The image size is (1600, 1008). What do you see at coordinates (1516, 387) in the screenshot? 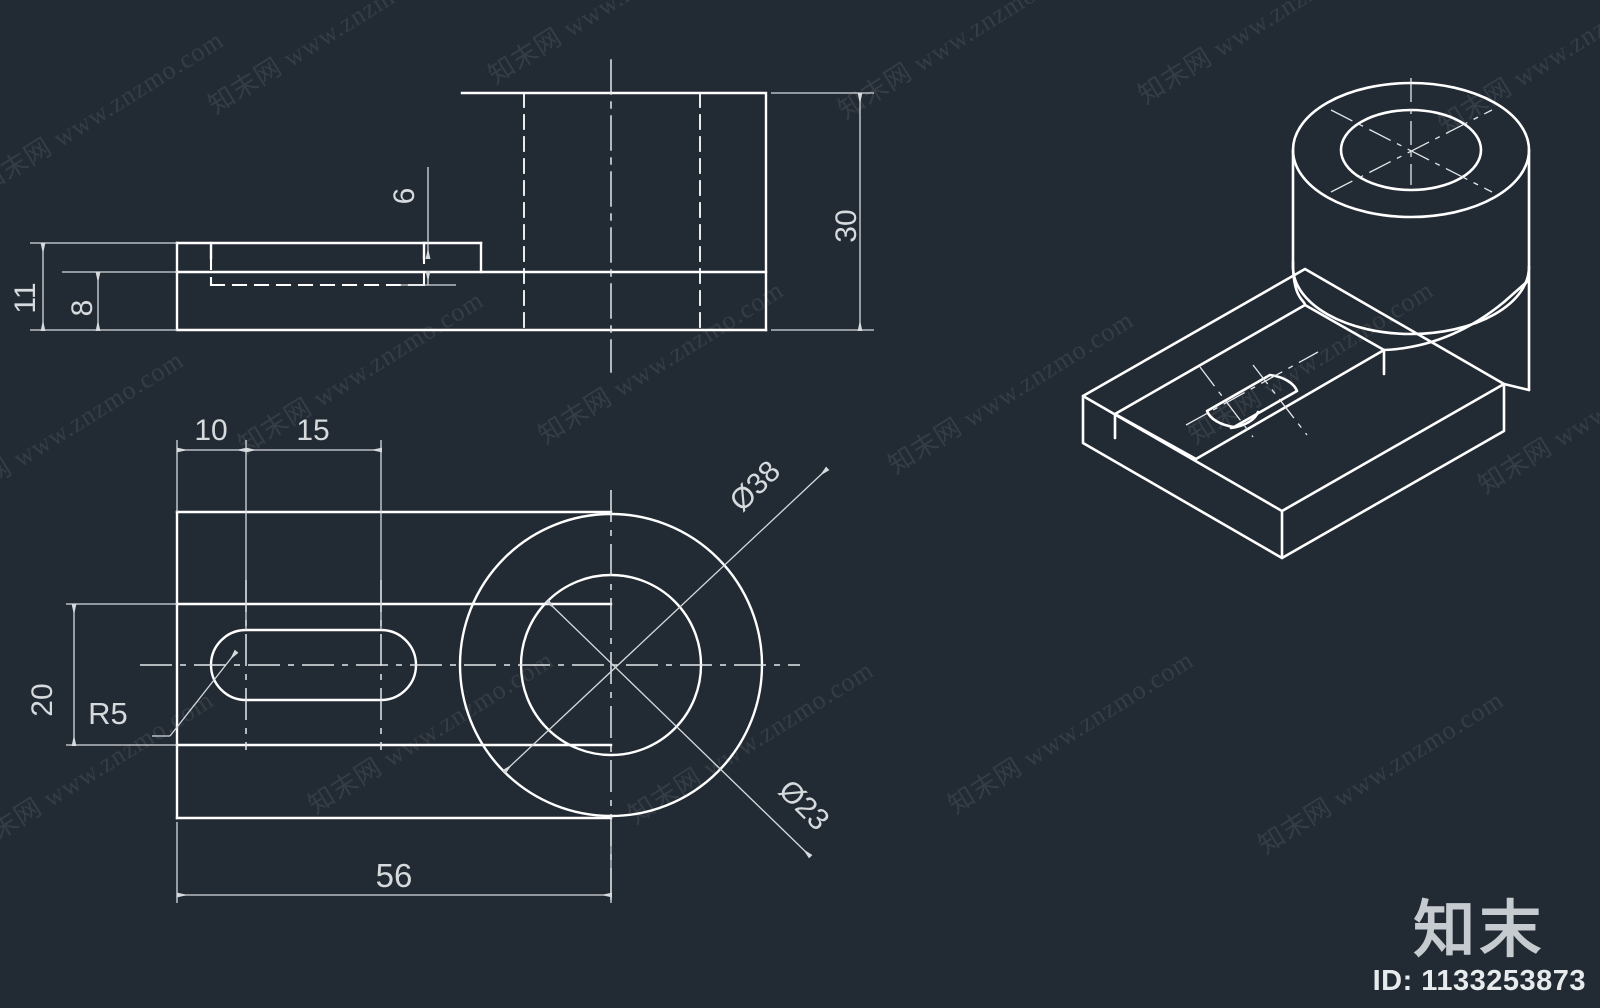
I see `iso-cylinder-base-join` at bounding box center [1516, 387].